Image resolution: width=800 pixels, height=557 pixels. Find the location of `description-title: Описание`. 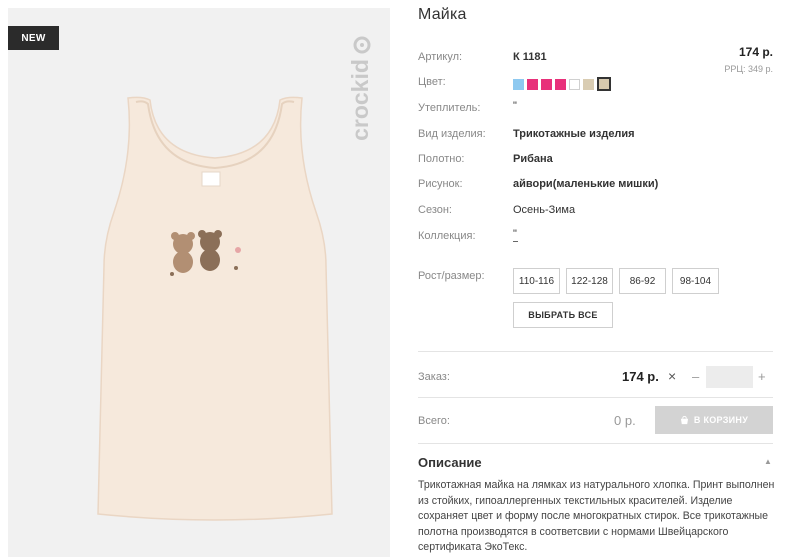

description-title: Описание is located at coordinates (450, 462).